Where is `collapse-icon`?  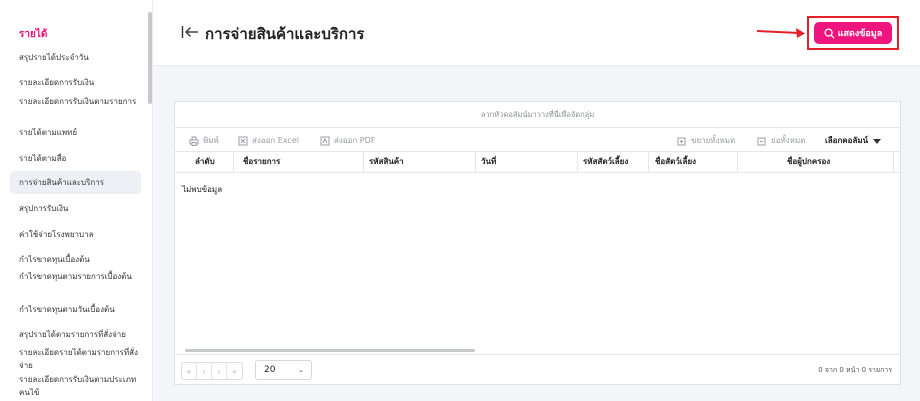 collapse-icon is located at coordinates (761, 141).